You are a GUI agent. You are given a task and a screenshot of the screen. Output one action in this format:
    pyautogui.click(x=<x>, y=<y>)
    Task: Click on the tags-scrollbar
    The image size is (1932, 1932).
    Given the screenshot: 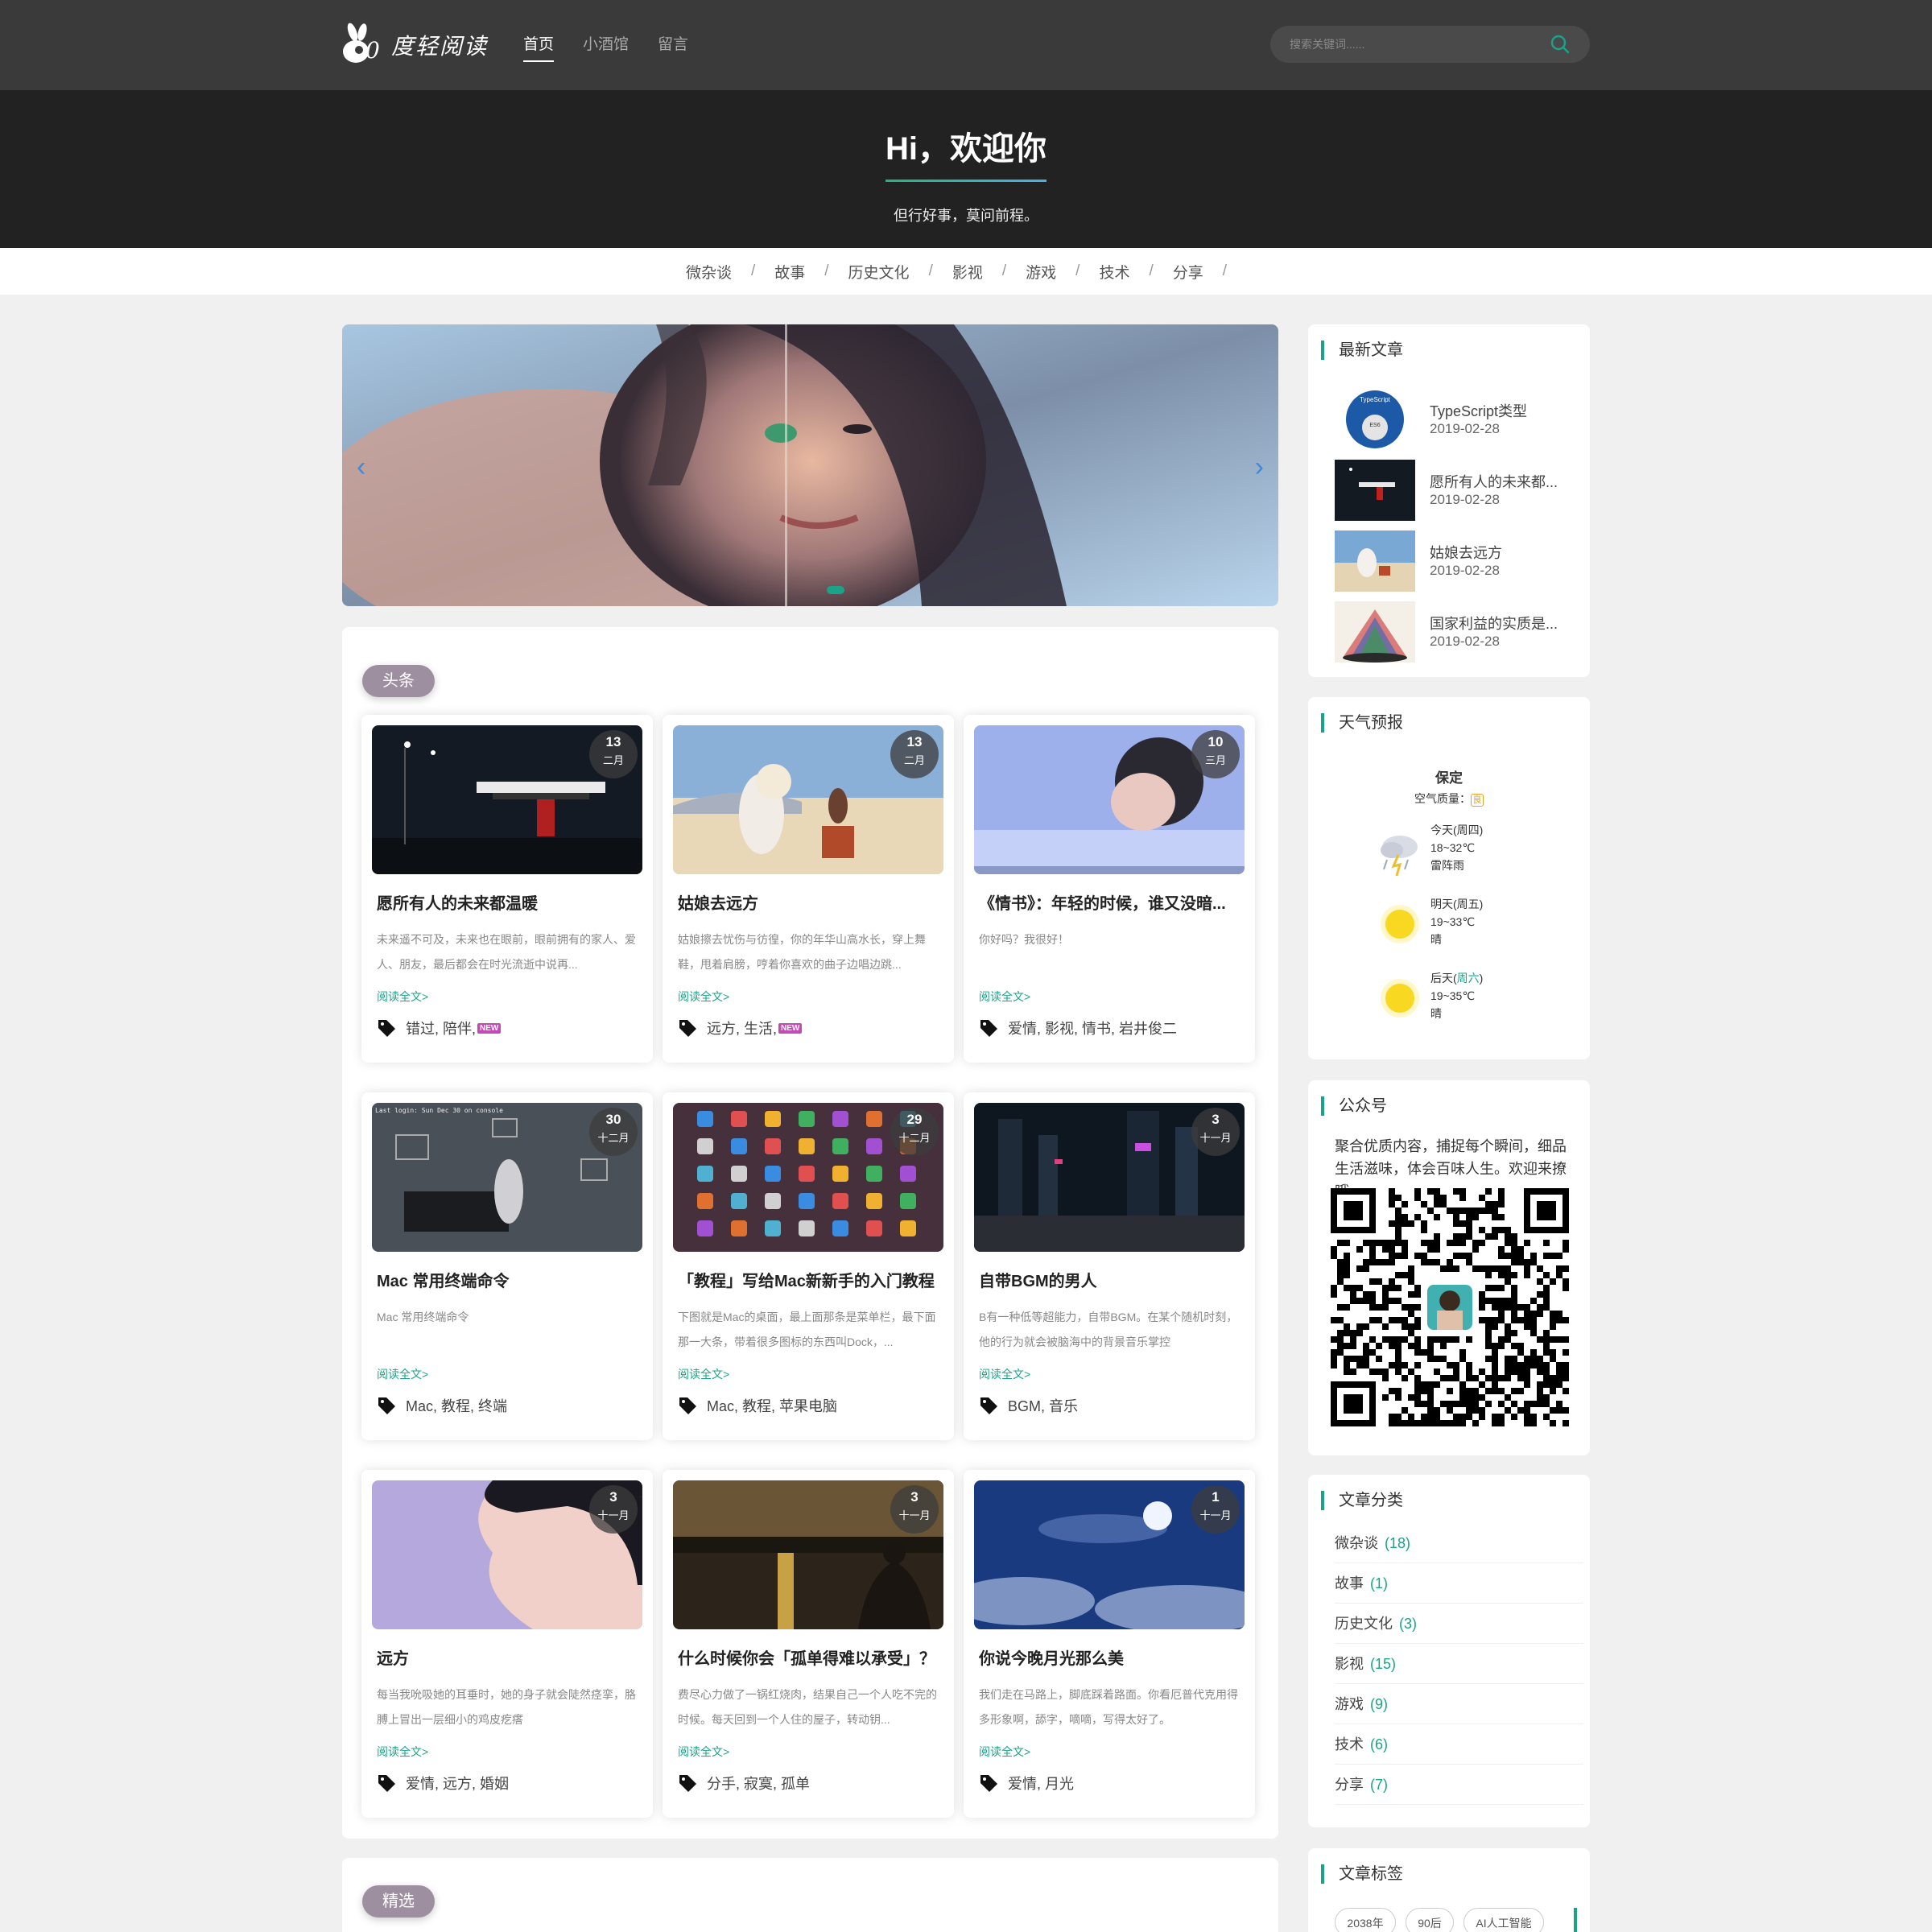 What is the action you would take?
    pyautogui.click(x=1575, y=1920)
    